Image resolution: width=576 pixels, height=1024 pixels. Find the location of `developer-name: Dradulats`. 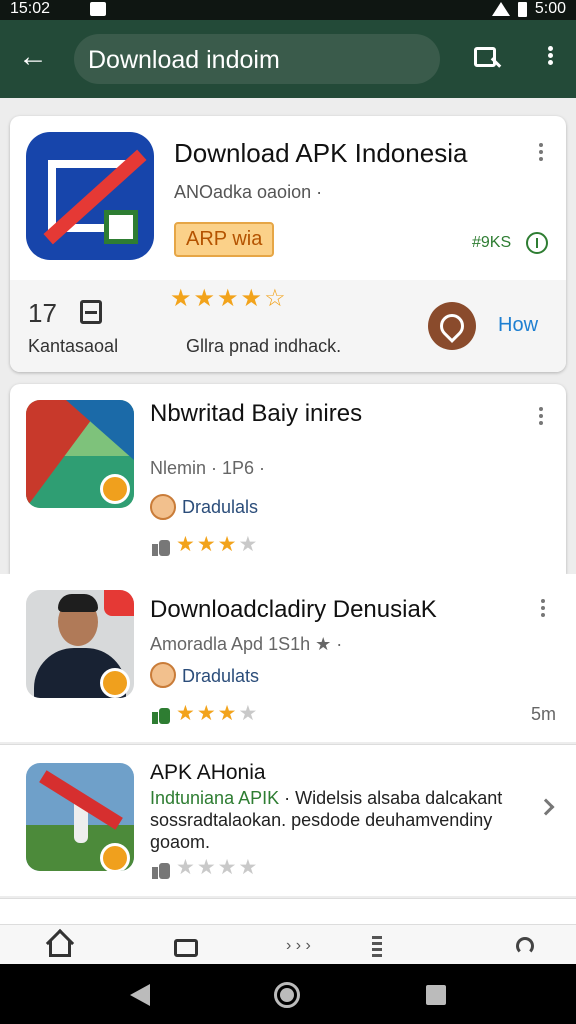

developer-name: Dradulats is located at coordinates (221, 676).